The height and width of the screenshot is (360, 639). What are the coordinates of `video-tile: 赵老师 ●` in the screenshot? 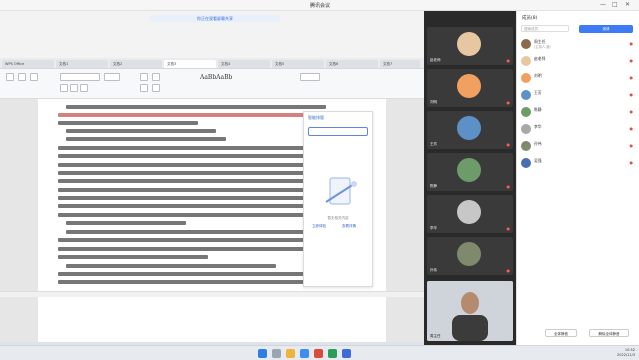 It's located at (470, 46).